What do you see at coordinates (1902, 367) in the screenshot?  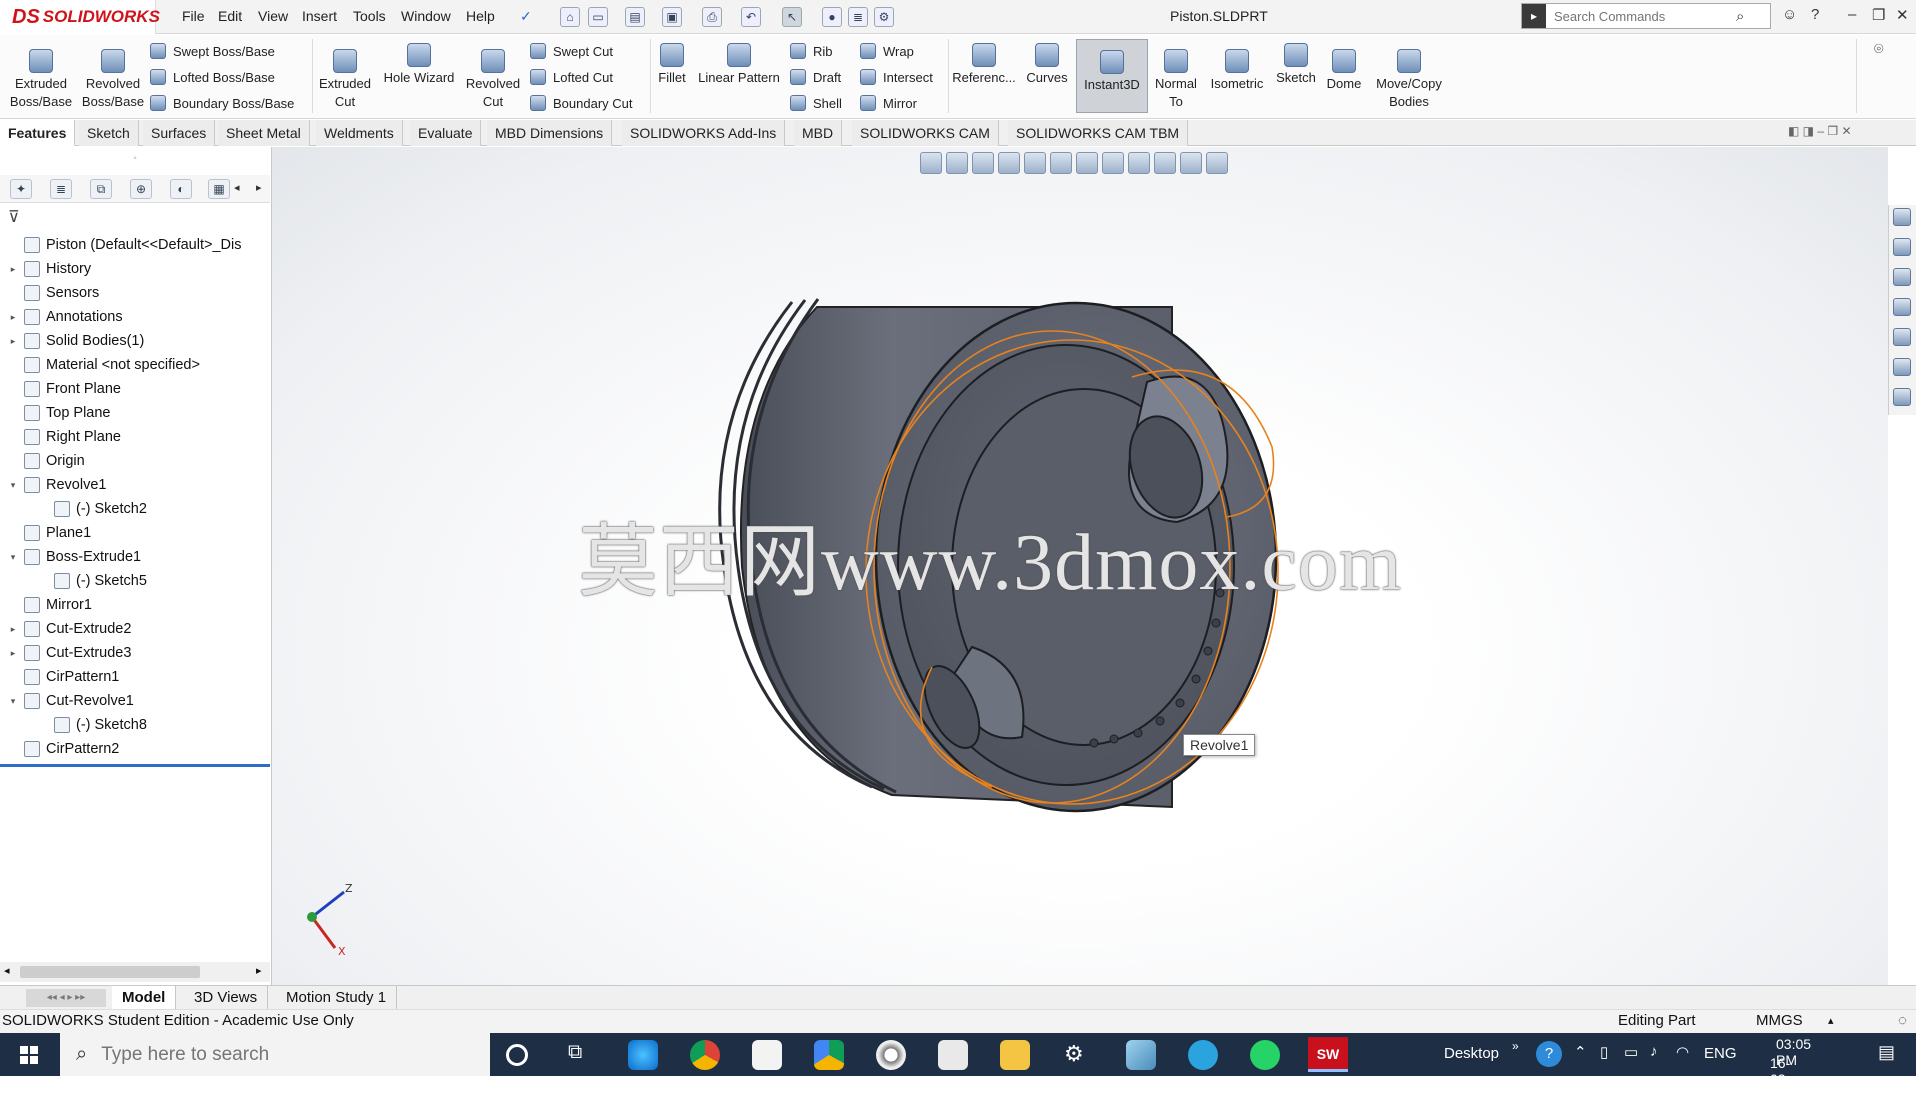 I see `custom-properties-icon` at bounding box center [1902, 367].